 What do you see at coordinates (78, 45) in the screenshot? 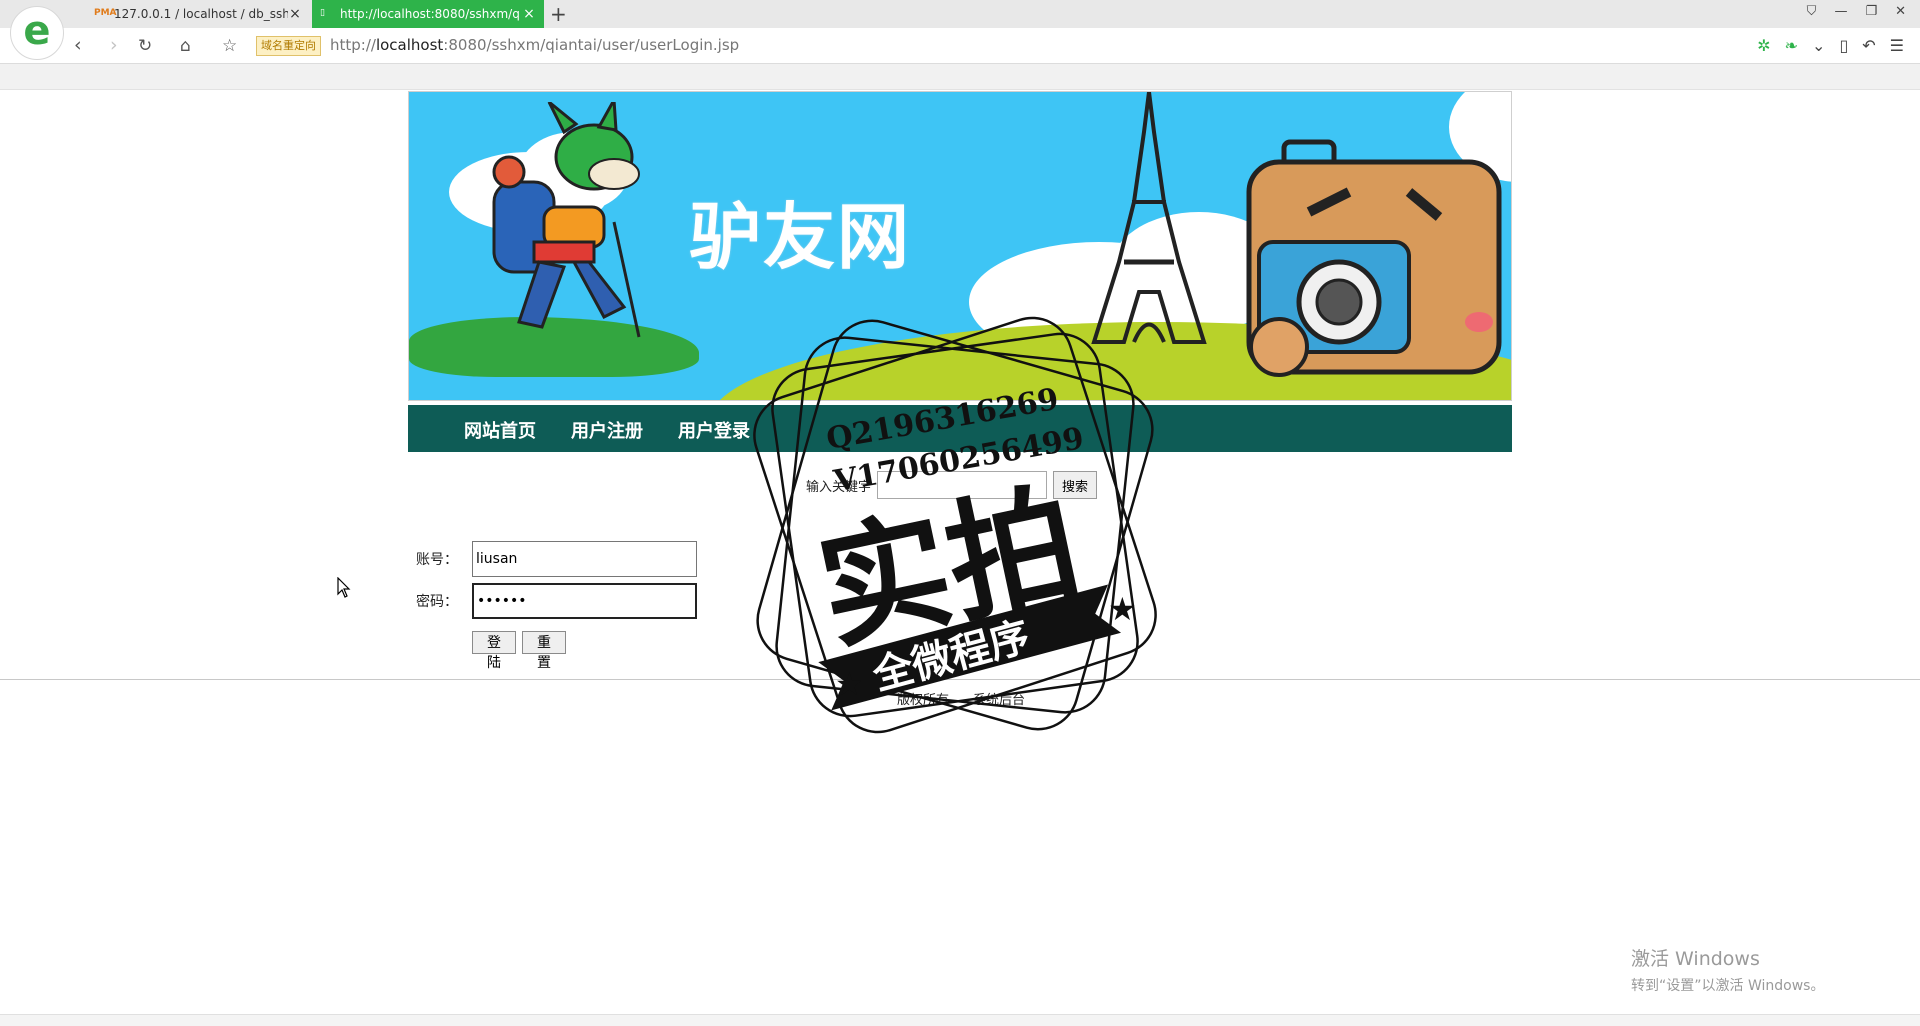
I see `back-icon: ‹` at bounding box center [78, 45].